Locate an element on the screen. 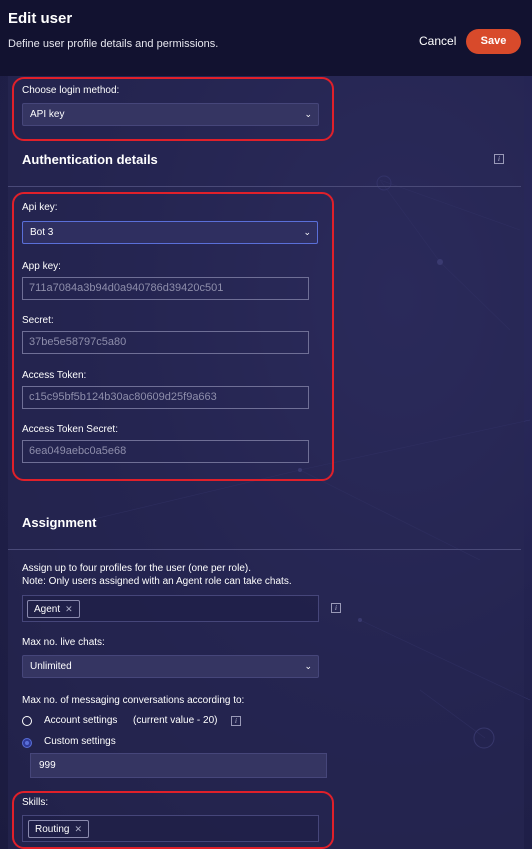 This screenshot has height=849, width=532. max-chats-value: Unlimited is located at coordinates (51, 666).